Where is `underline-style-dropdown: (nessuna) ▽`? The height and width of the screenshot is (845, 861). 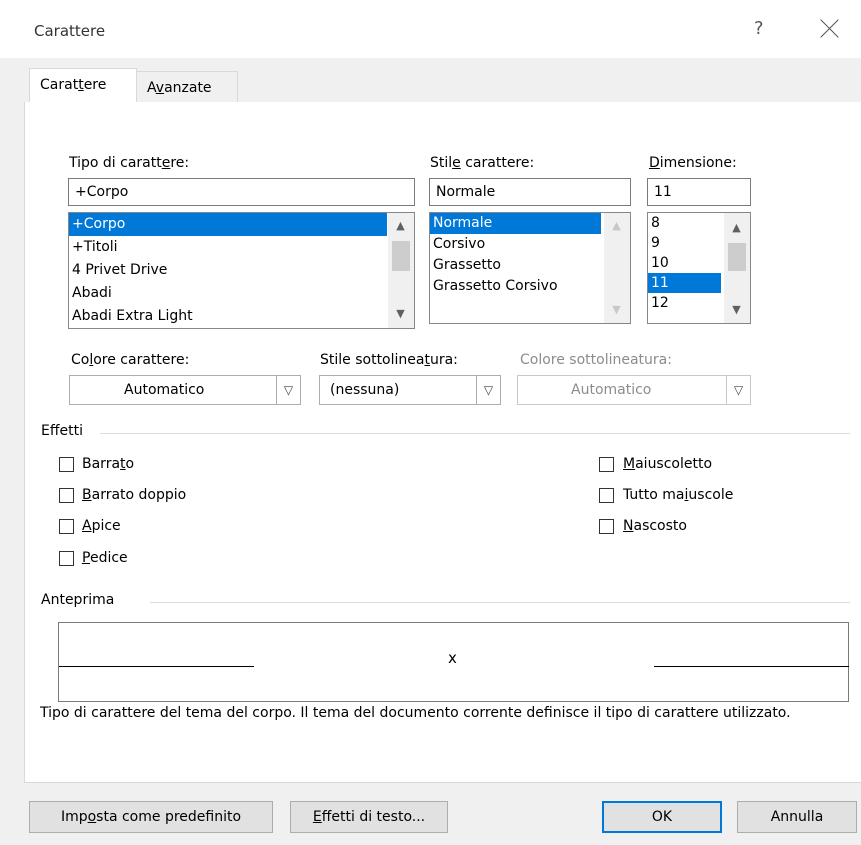
underline-style-dropdown: (nessuna) ▽ is located at coordinates (410, 390).